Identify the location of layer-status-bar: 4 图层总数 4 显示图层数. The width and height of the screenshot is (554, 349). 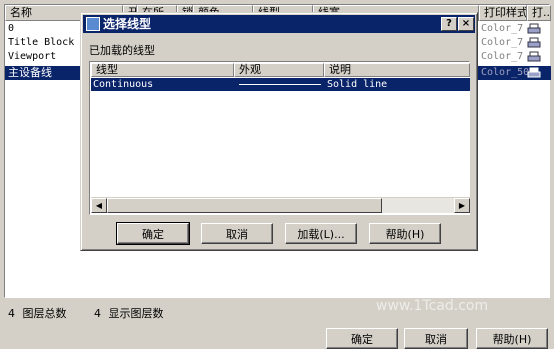
(84, 314).